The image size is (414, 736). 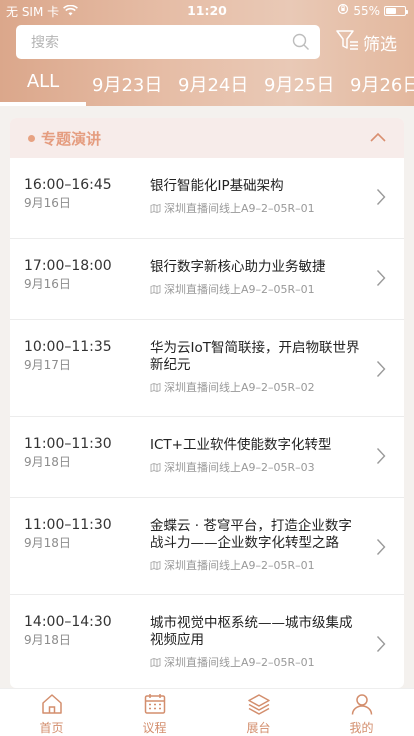 What do you see at coordinates (255, 356) in the screenshot?
I see `session-title: 华为云IoT智简联接，开启物联世界新纪元` at bounding box center [255, 356].